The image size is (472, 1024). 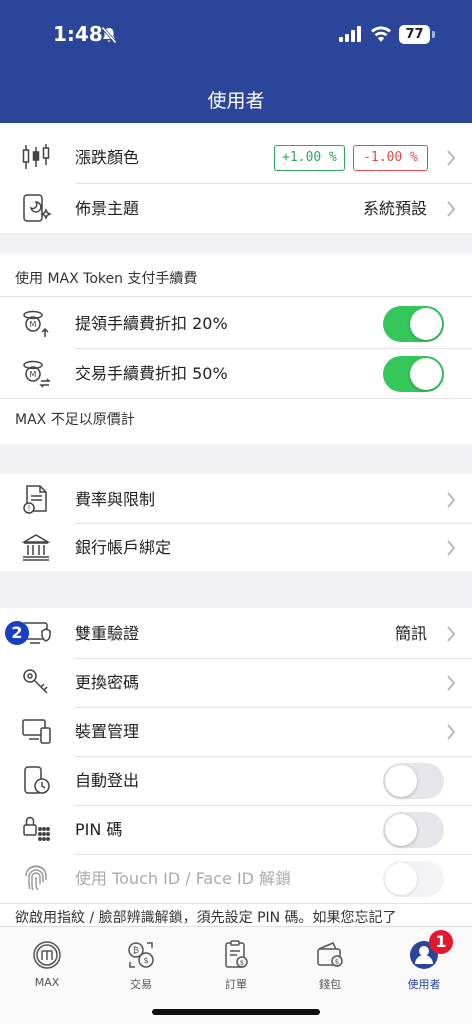 What do you see at coordinates (350, 34) in the screenshot?
I see `cell-signal-icon` at bounding box center [350, 34].